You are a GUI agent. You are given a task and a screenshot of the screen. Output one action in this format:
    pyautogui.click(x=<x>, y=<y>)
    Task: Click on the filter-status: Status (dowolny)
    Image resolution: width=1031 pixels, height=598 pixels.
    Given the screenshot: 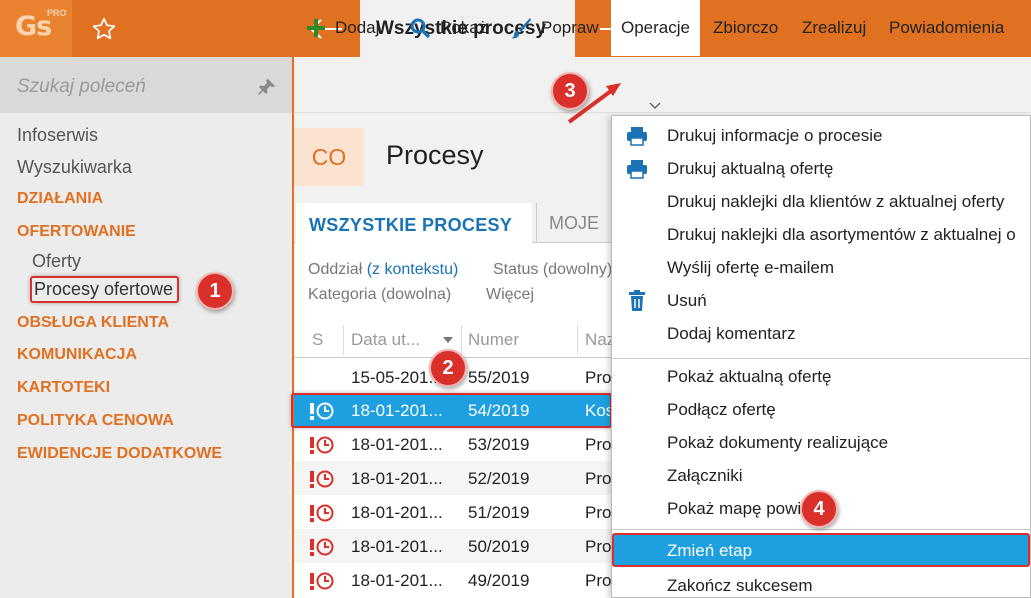 What is the action you would take?
    pyautogui.click(x=552, y=270)
    